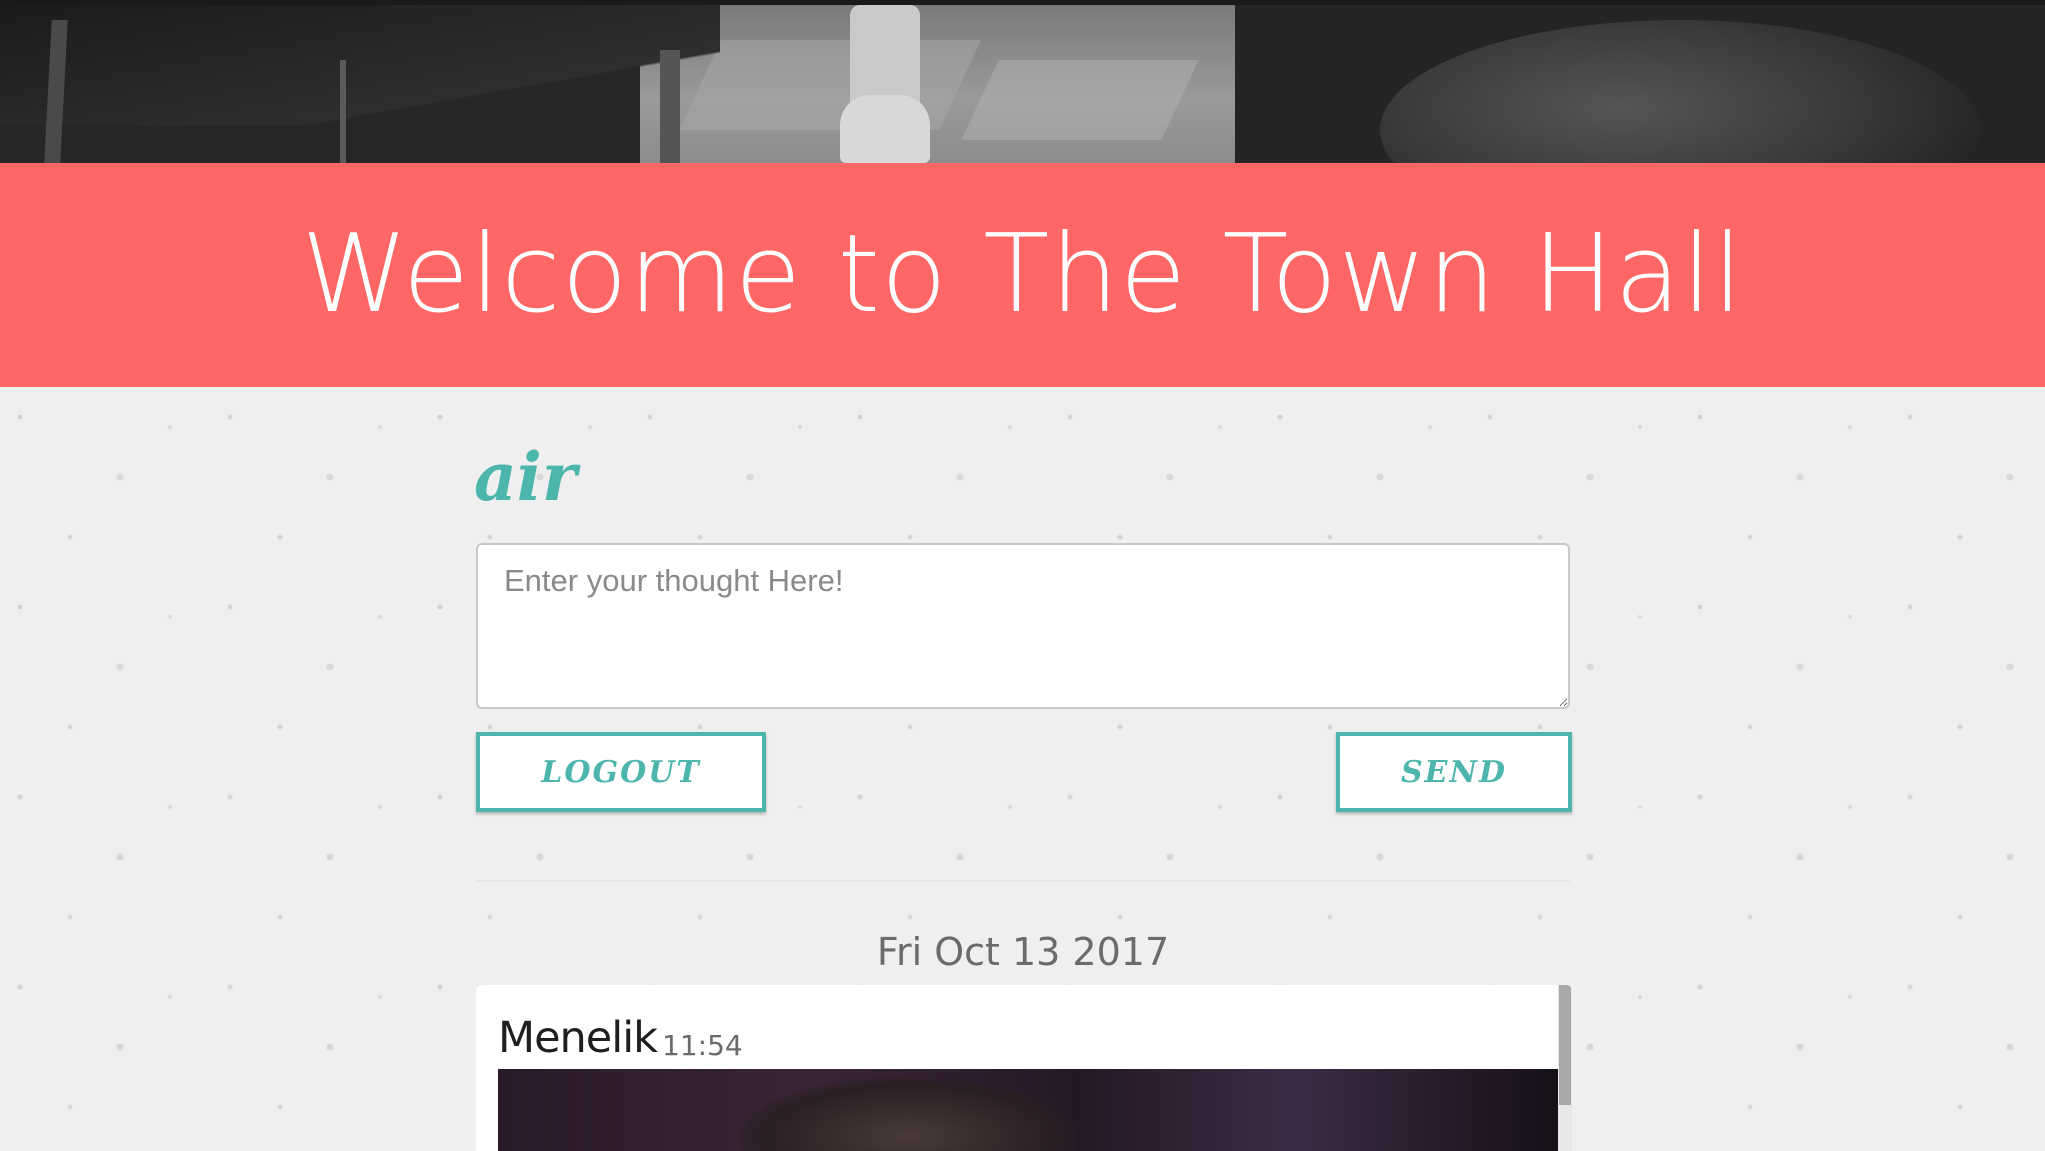  What do you see at coordinates (908, 1114) in the screenshot?
I see `message-image-subject` at bounding box center [908, 1114].